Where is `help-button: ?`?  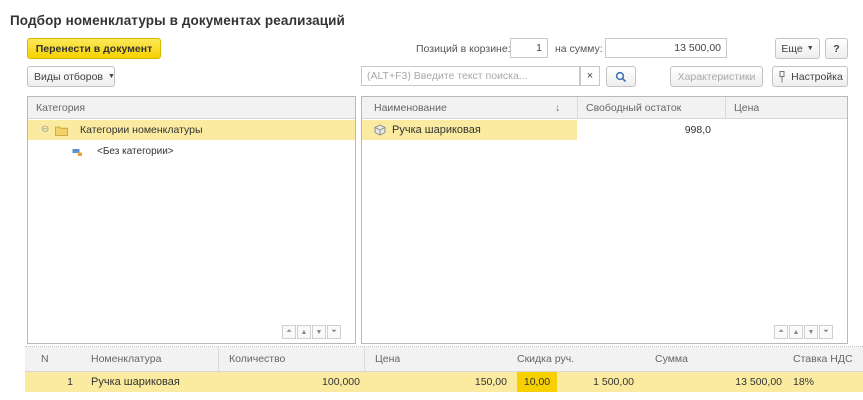
help-button: ? is located at coordinates (836, 48).